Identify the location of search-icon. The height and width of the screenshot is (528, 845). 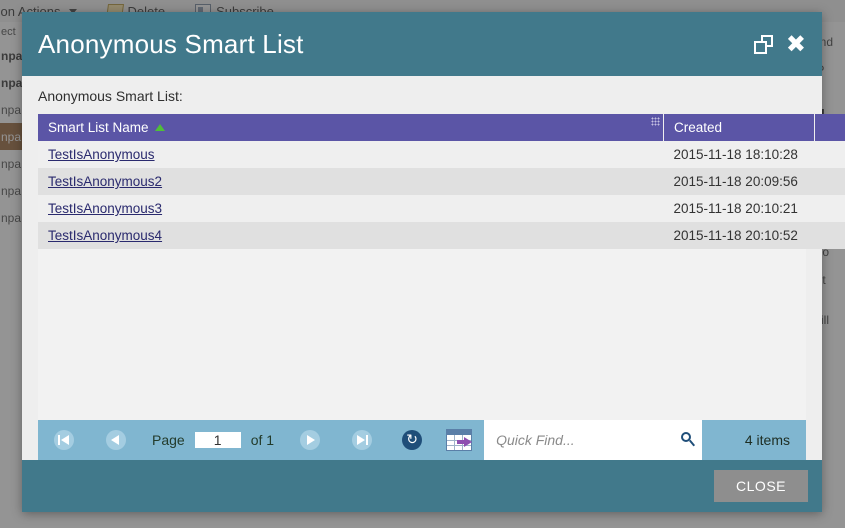
(688, 440).